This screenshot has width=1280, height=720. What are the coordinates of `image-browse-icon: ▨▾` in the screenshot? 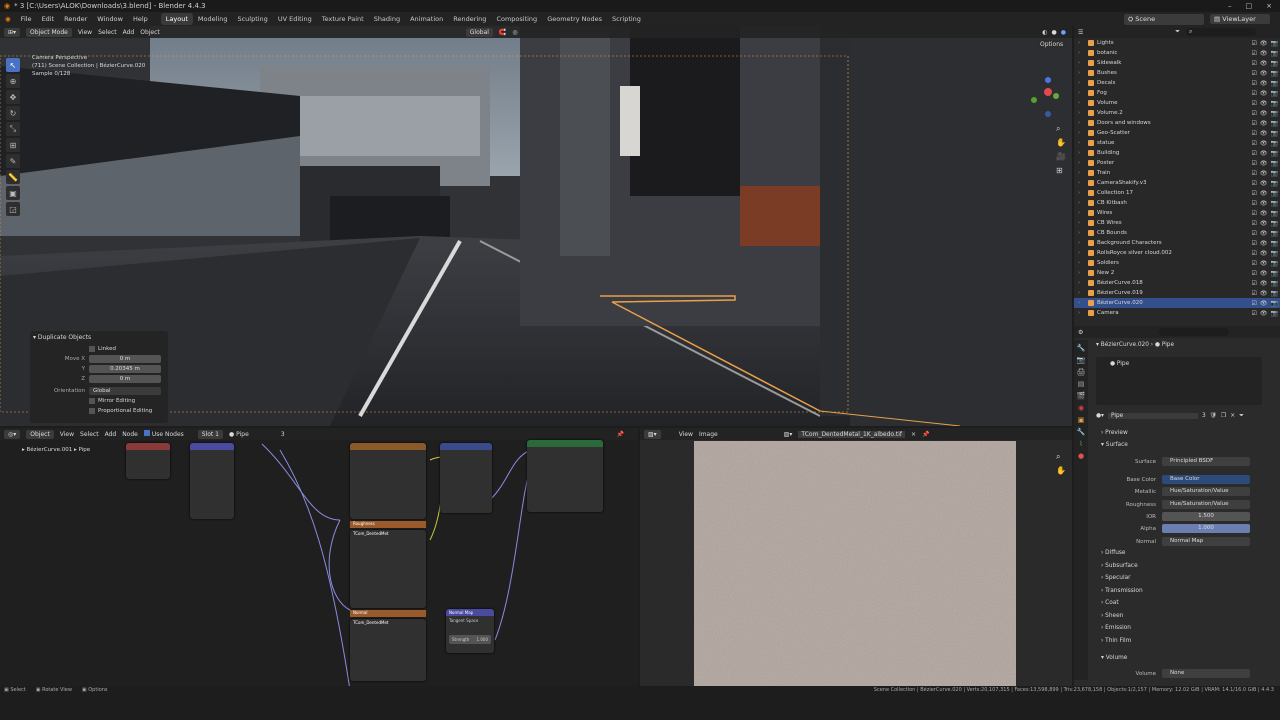 It's located at (788, 434).